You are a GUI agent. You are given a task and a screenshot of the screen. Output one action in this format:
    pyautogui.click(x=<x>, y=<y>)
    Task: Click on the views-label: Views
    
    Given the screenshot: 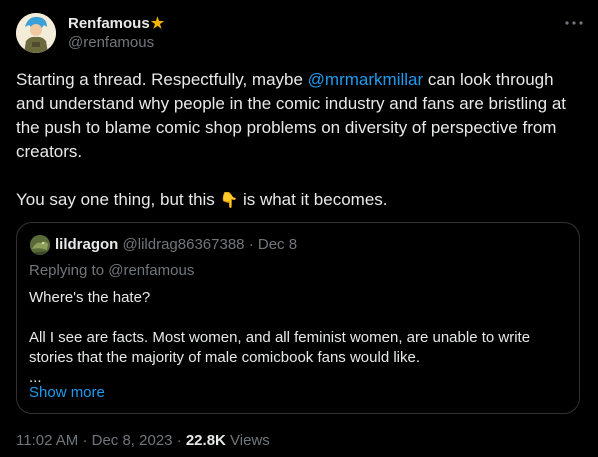 What is the action you would take?
    pyautogui.click(x=250, y=440)
    